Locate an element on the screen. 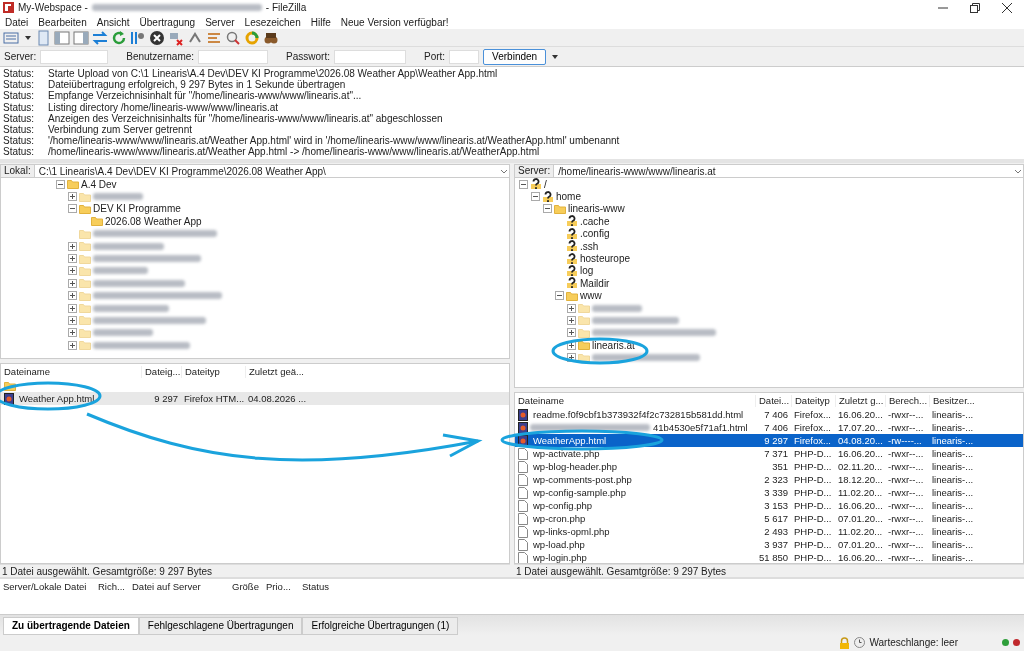 The width and height of the screenshot is (1024, 651). file-name: wp-config-sample.php is located at coordinates (642, 492).